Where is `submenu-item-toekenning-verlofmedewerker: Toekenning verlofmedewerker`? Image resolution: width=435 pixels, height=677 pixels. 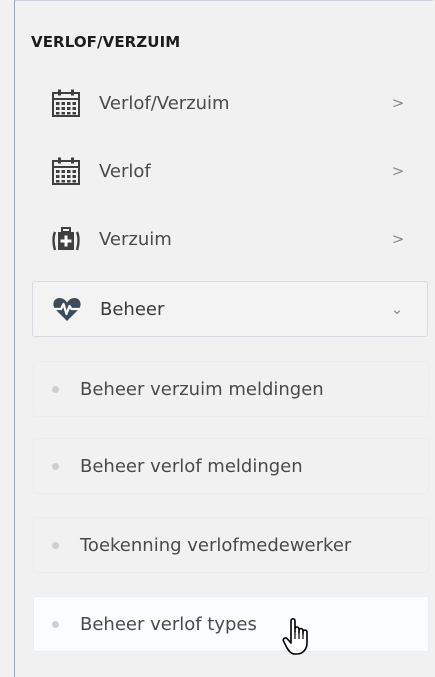 submenu-item-toekenning-verlofmedewerker: Toekenning verlofmedewerker is located at coordinates (231, 545).